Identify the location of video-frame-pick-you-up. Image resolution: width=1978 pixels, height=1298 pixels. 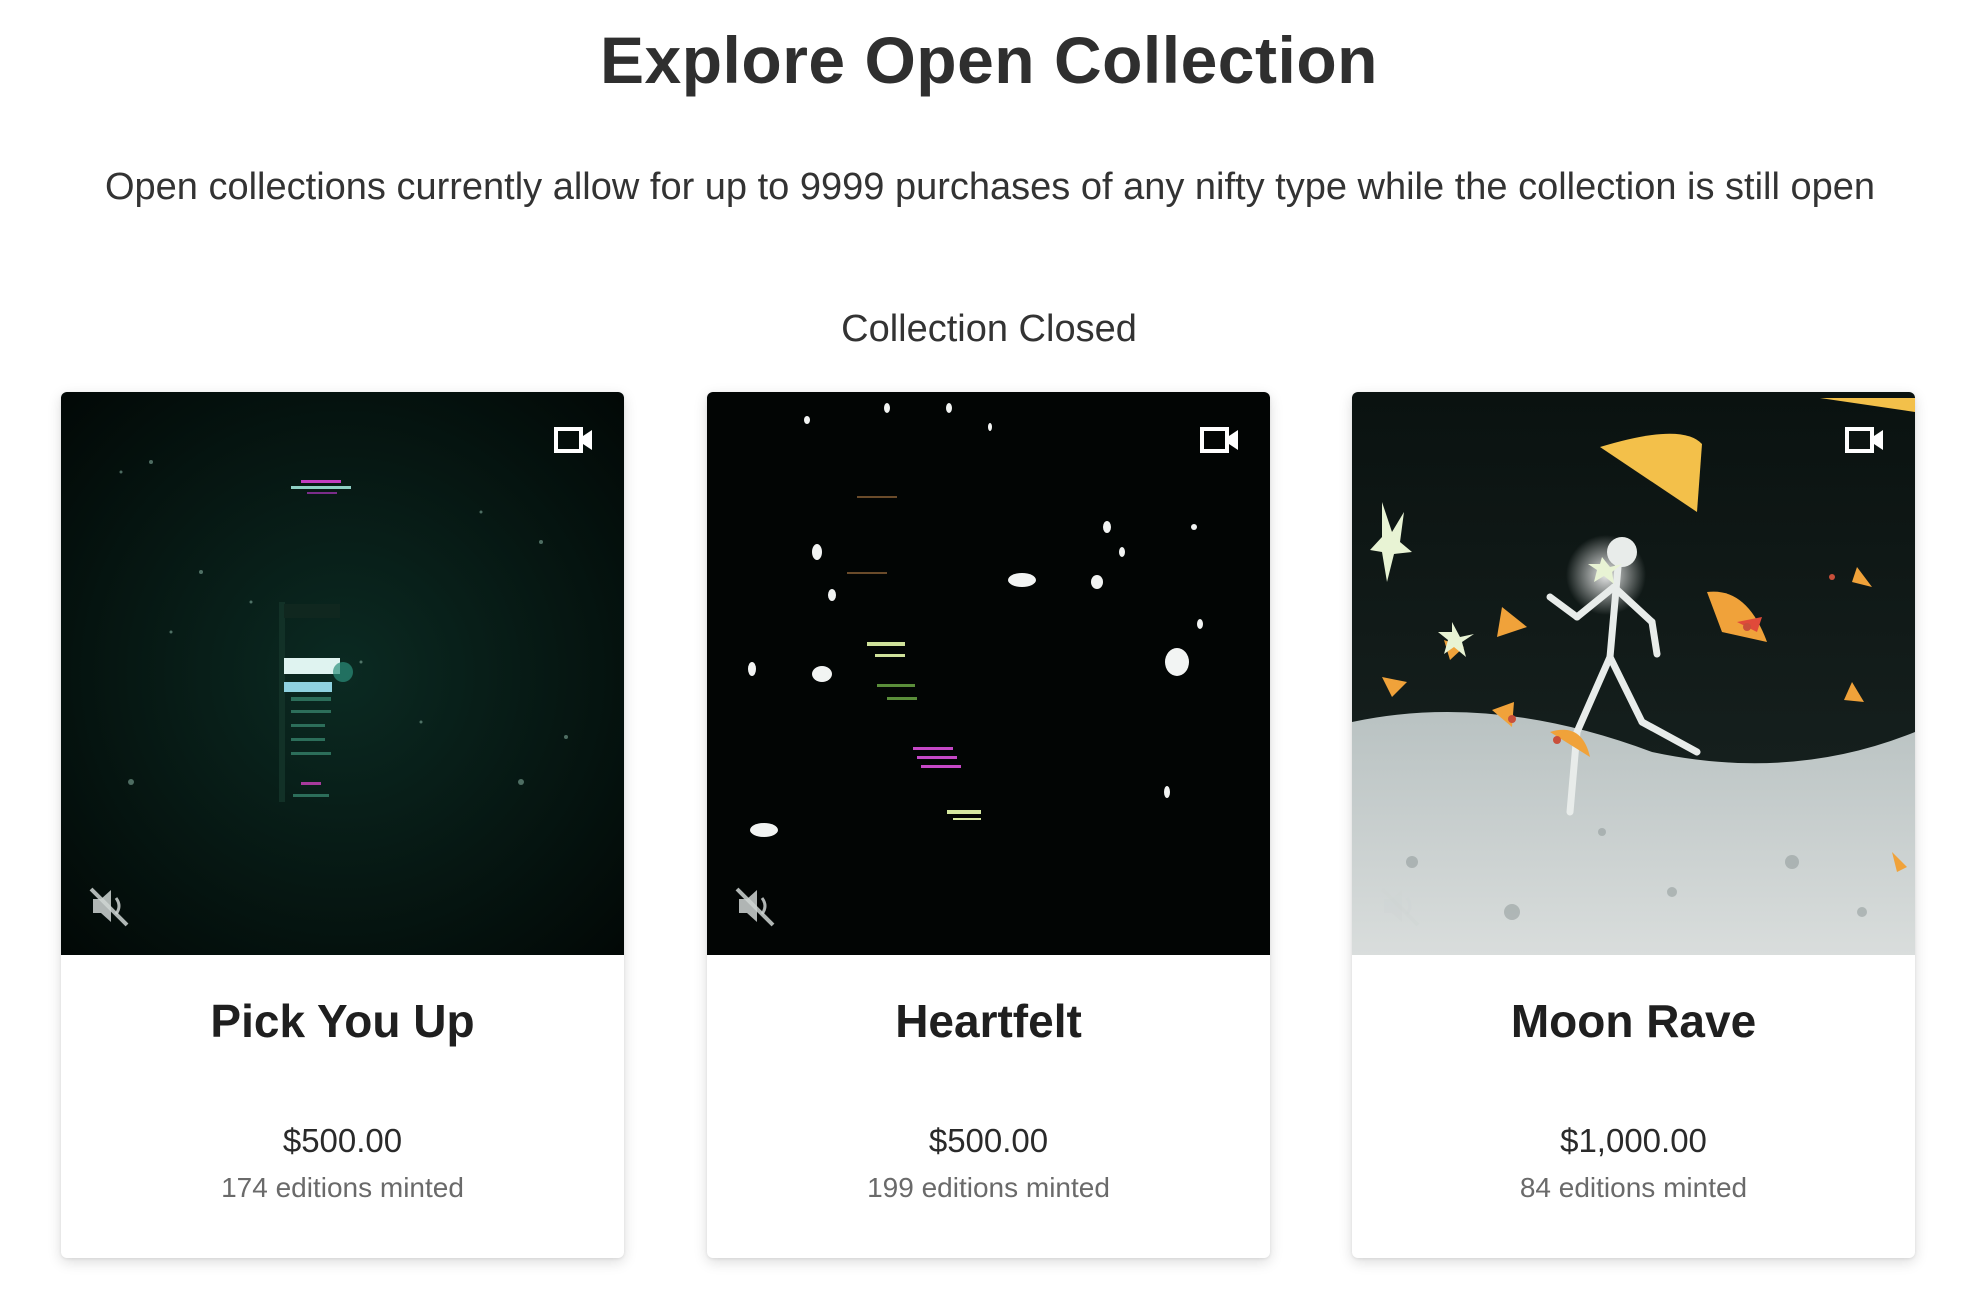
(342, 673).